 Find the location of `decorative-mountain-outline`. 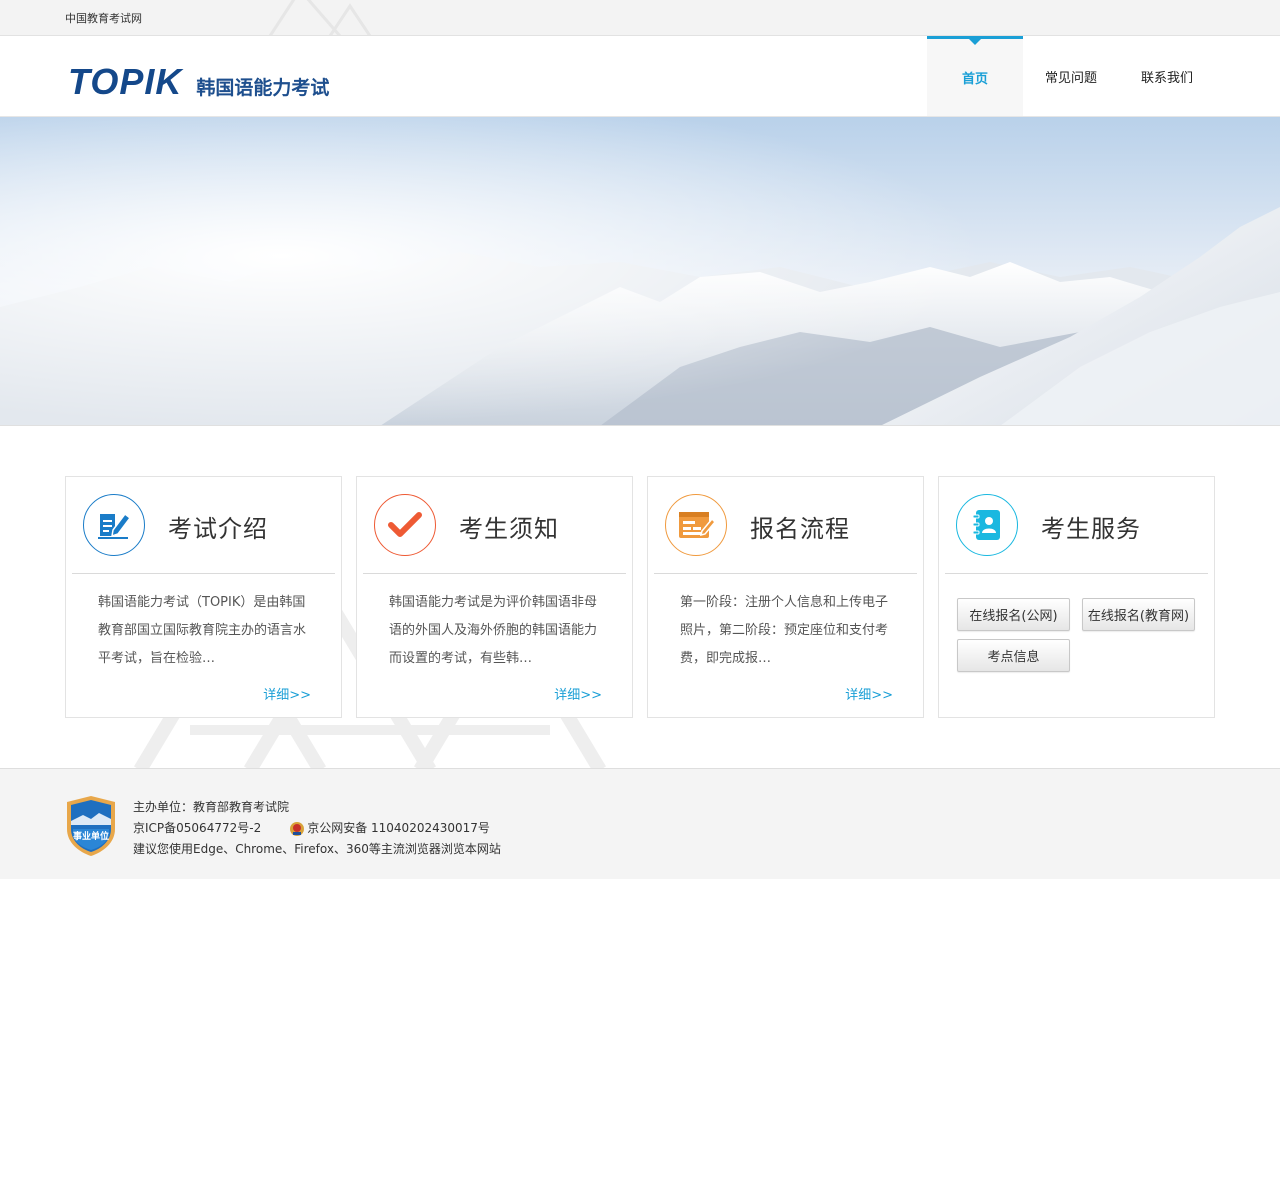

decorative-mountain-outline is located at coordinates (320, 17).